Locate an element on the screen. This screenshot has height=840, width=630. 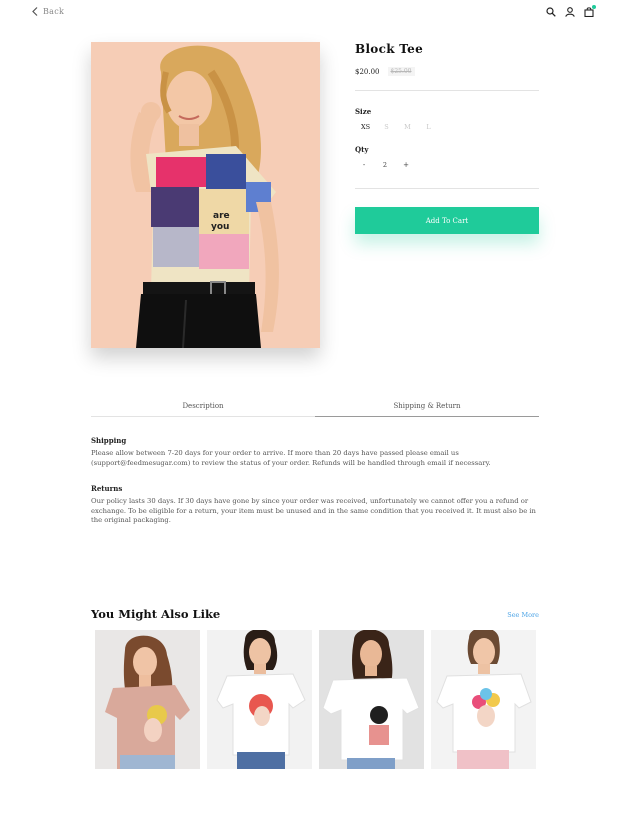
price-row: $20.00 $25.00 is located at coordinates (447, 71).